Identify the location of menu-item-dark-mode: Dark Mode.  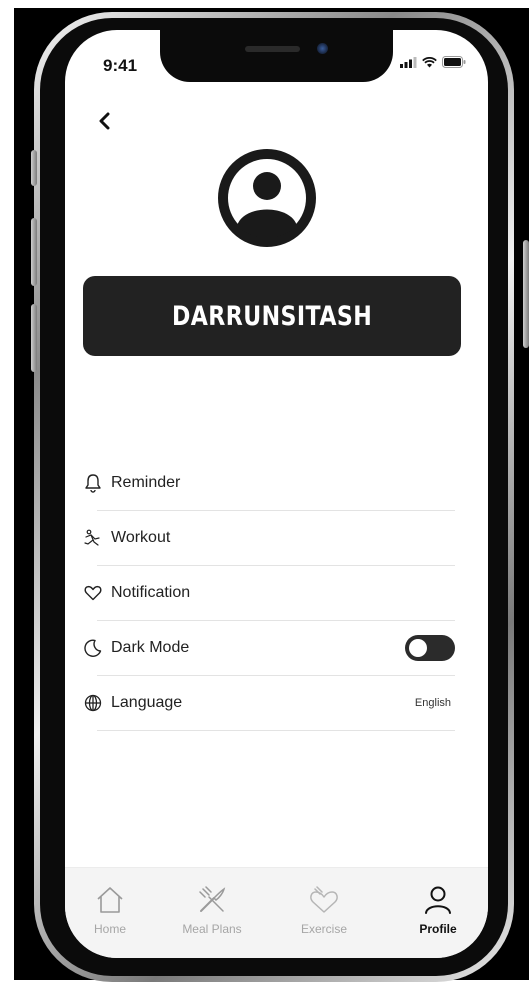
(269, 648).